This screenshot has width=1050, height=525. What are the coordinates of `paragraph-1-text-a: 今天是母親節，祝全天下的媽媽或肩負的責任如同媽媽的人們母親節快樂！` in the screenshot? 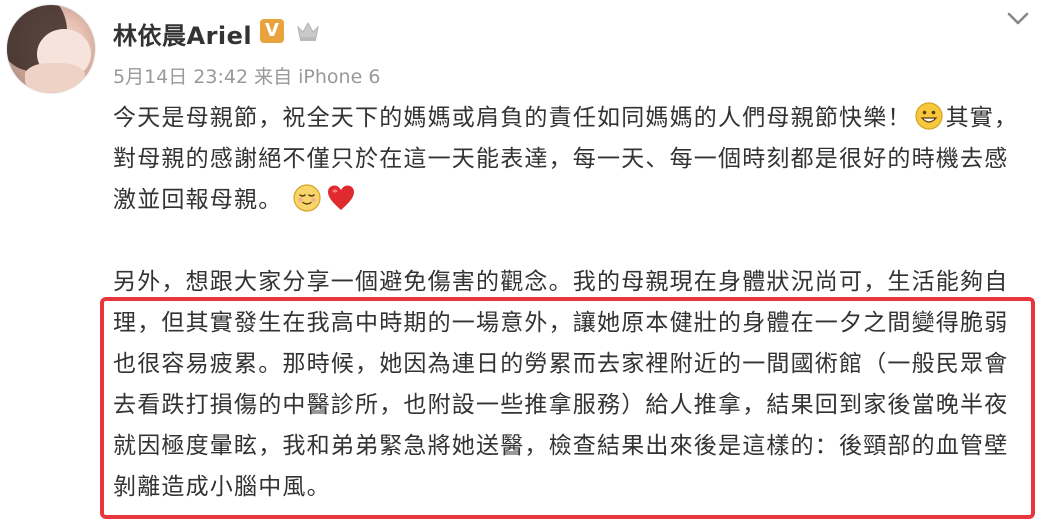 It's located at (512, 118).